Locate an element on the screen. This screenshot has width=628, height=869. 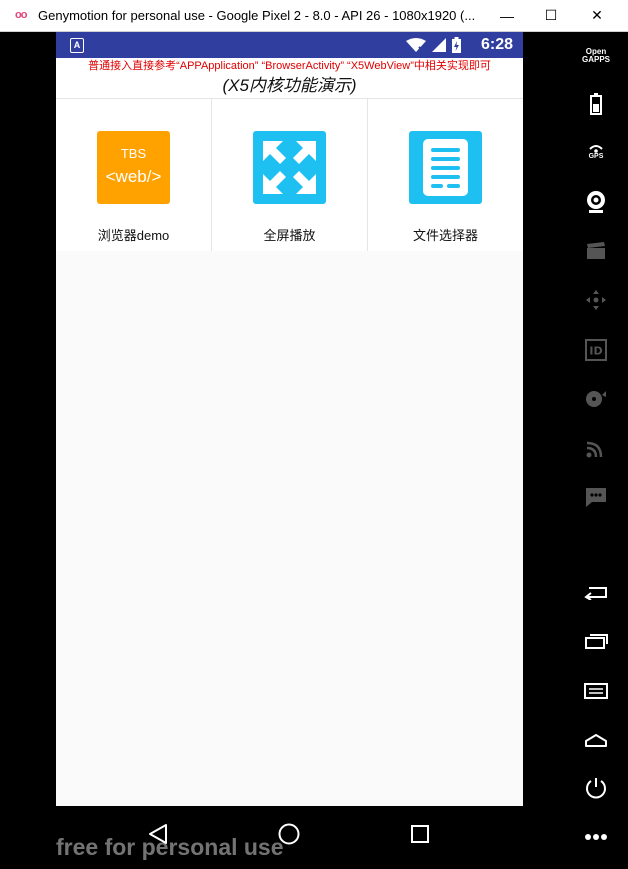
svg-text: ID is located at coordinates (595, 351).